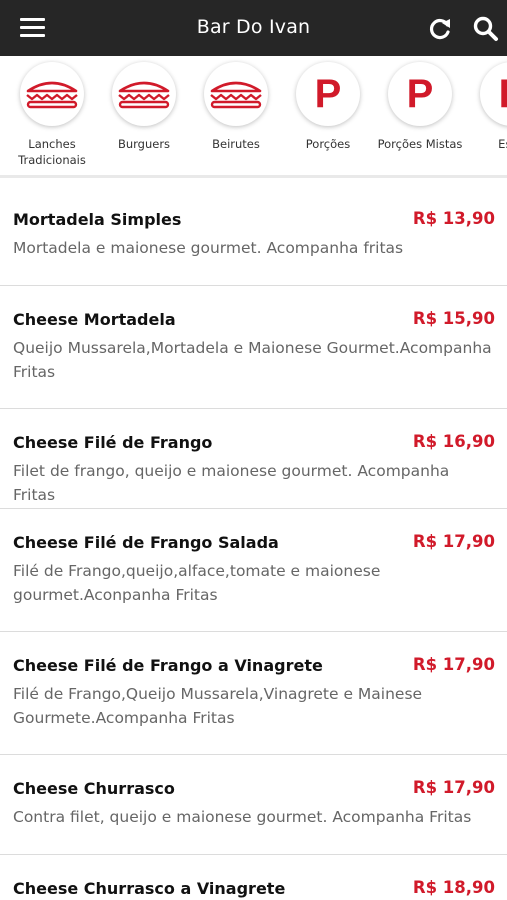 Image resolution: width=507 pixels, height=900 pixels. I want to click on category-espe: P Espe, so click(486, 107).